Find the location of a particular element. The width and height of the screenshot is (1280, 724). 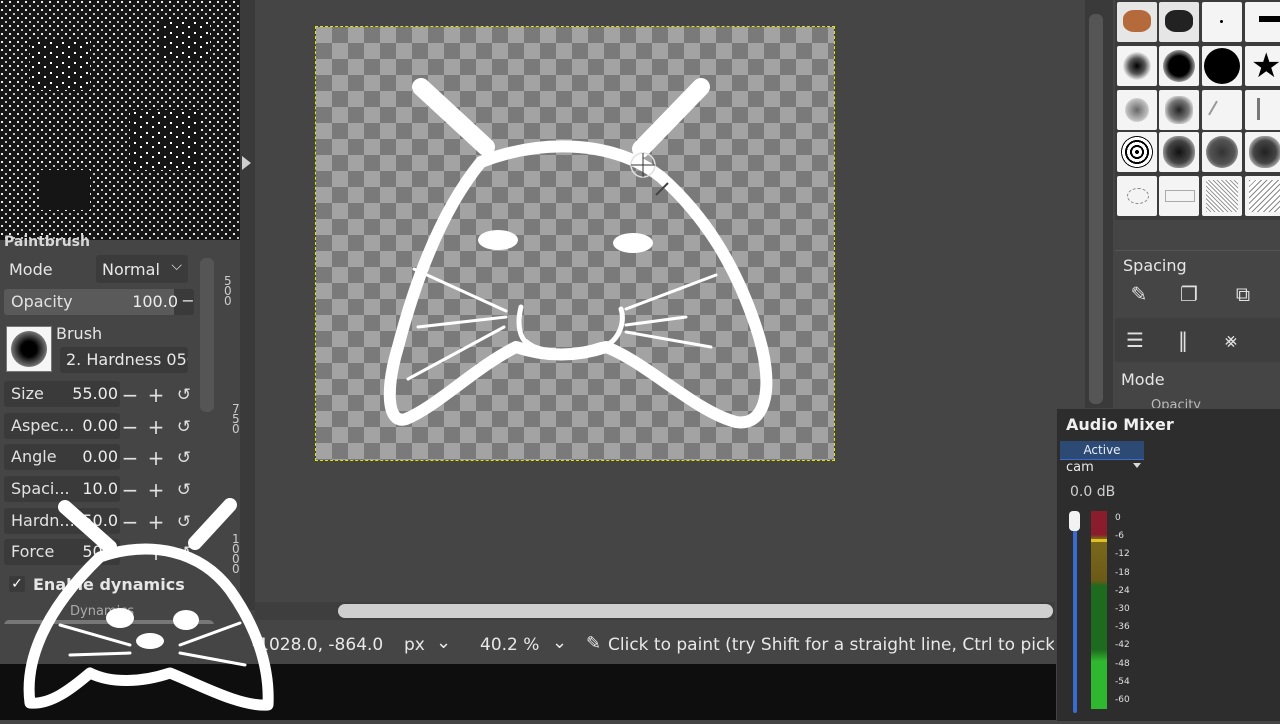

duplicate-brush-icon: ⧉ is located at coordinates (1243, 294).